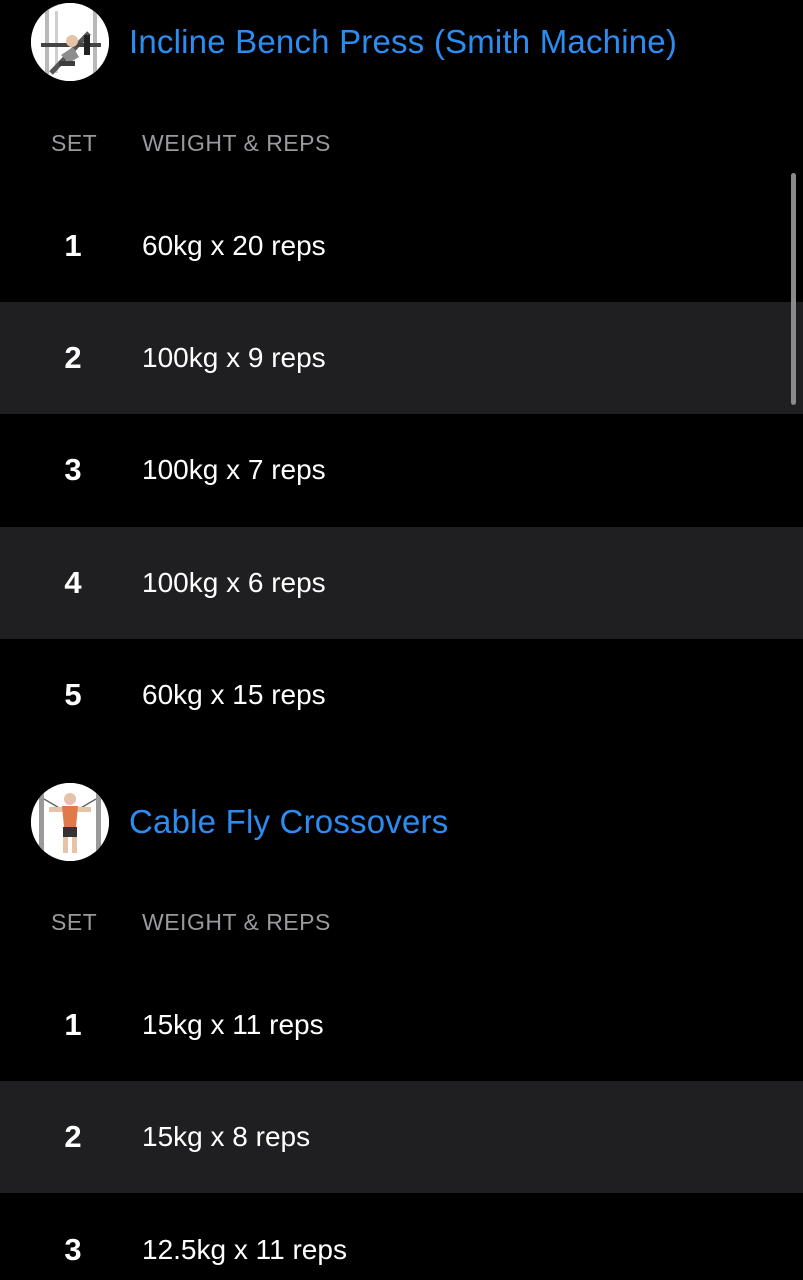  I want to click on cable-fly-icon, so click(70, 822).